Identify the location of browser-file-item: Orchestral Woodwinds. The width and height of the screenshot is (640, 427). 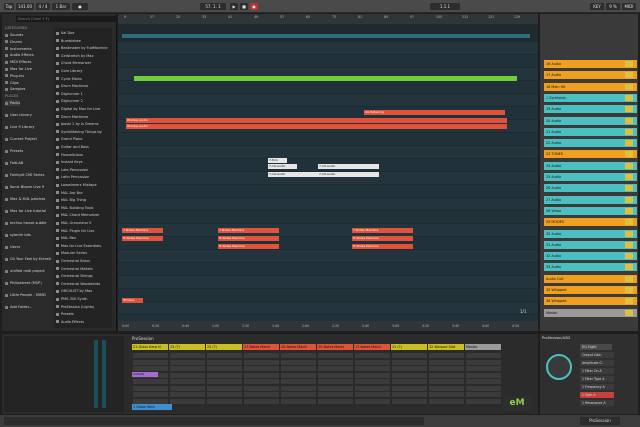
(83, 284).